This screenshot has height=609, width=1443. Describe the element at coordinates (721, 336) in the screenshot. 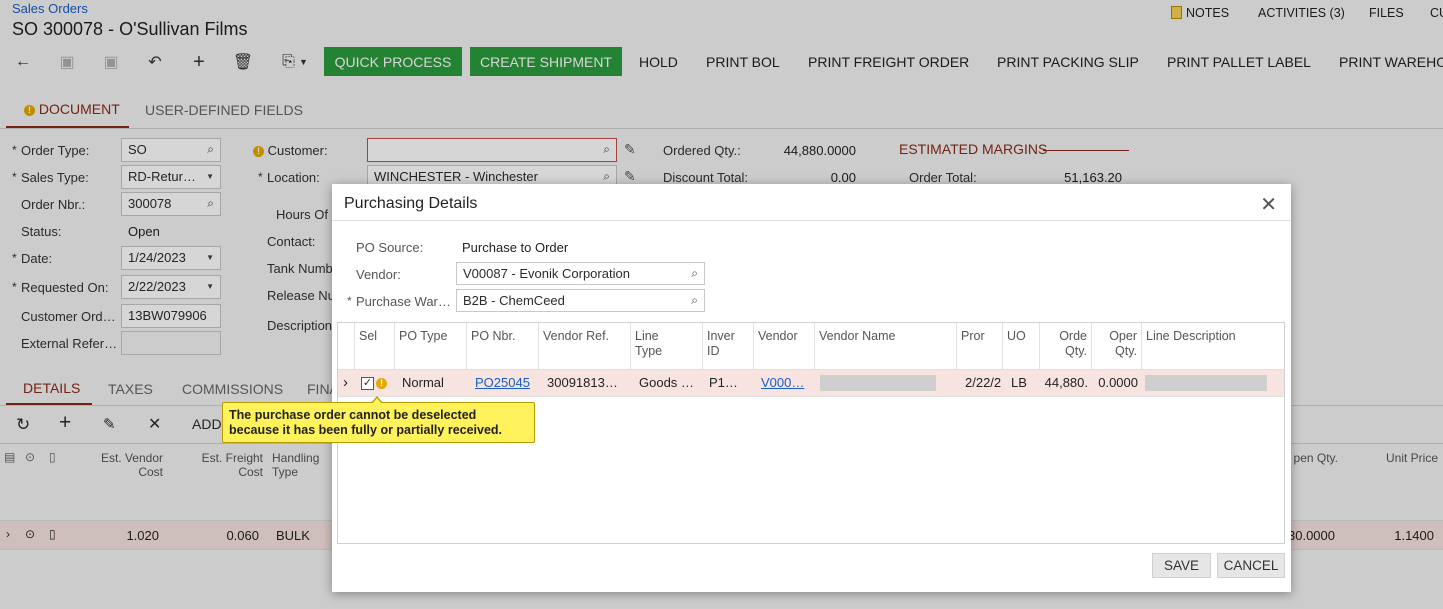

I see `col-label: Inver` at that location.